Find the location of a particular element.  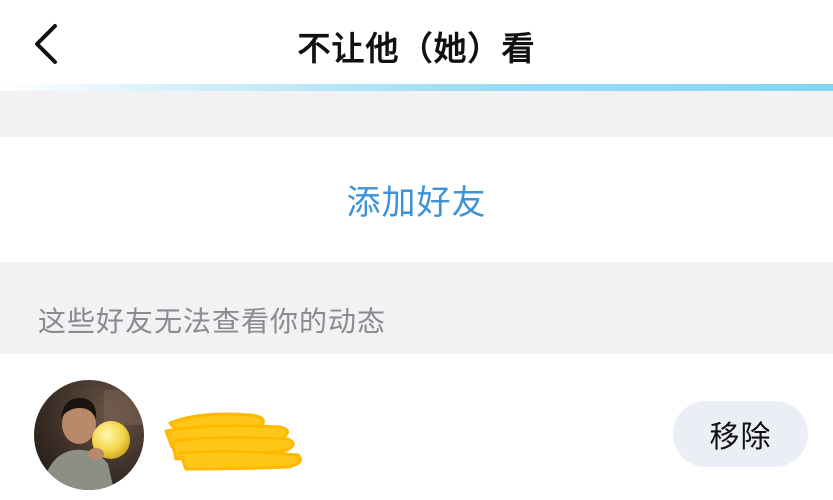

user-avatar is located at coordinates (89, 435).